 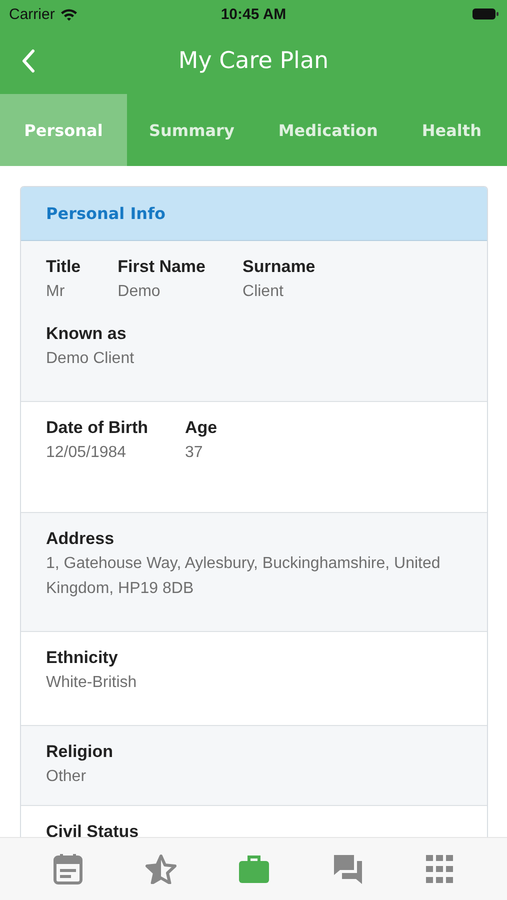 What do you see at coordinates (91, 683) in the screenshot?
I see `field-value: White-British` at bounding box center [91, 683].